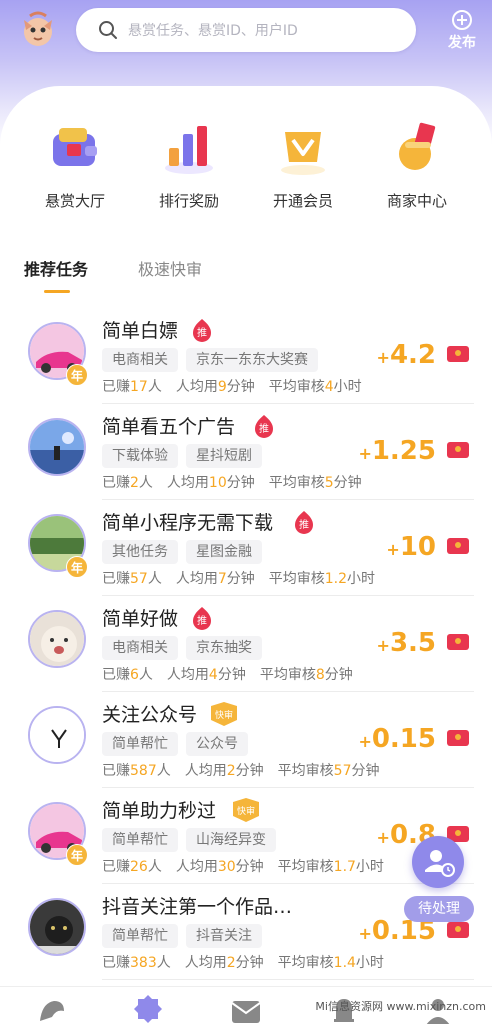 This screenshot has width=492, height=1024. What do you see at coordinates (416, 201) in the screenshot?
I see `quick-label: 商家中心` at bounding box center [416, 201].